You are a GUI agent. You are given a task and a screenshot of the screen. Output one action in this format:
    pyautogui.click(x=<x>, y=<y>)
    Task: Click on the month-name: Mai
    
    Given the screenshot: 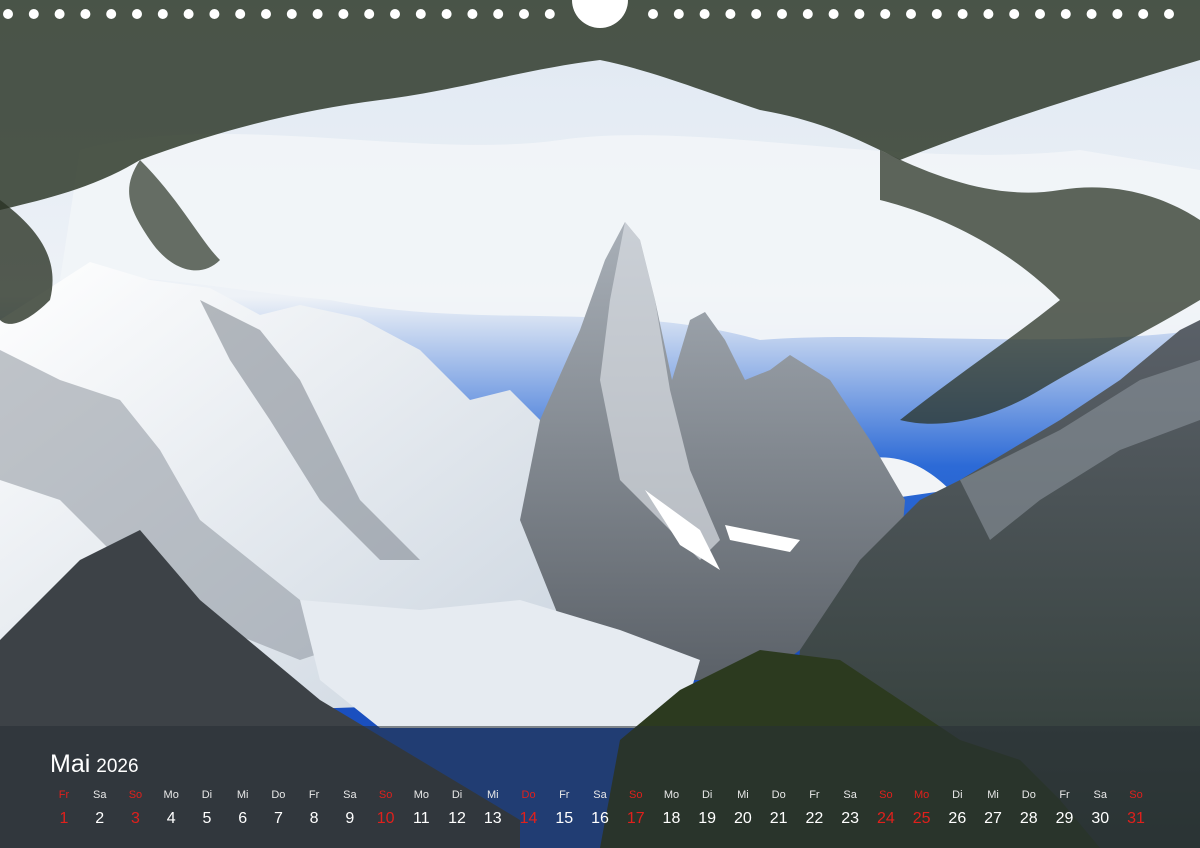 What is the action you would take?
    pyautogui.click(x=70, y=764)
    